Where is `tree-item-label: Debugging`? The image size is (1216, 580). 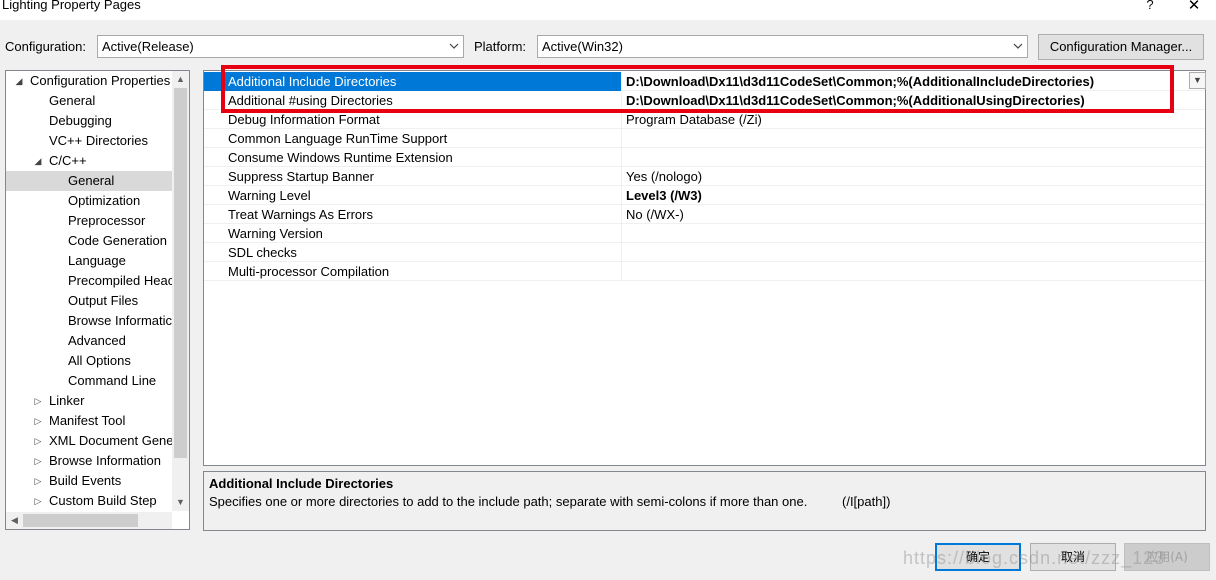 tree-item-label: Debugging is located at coordinates (80, 120).